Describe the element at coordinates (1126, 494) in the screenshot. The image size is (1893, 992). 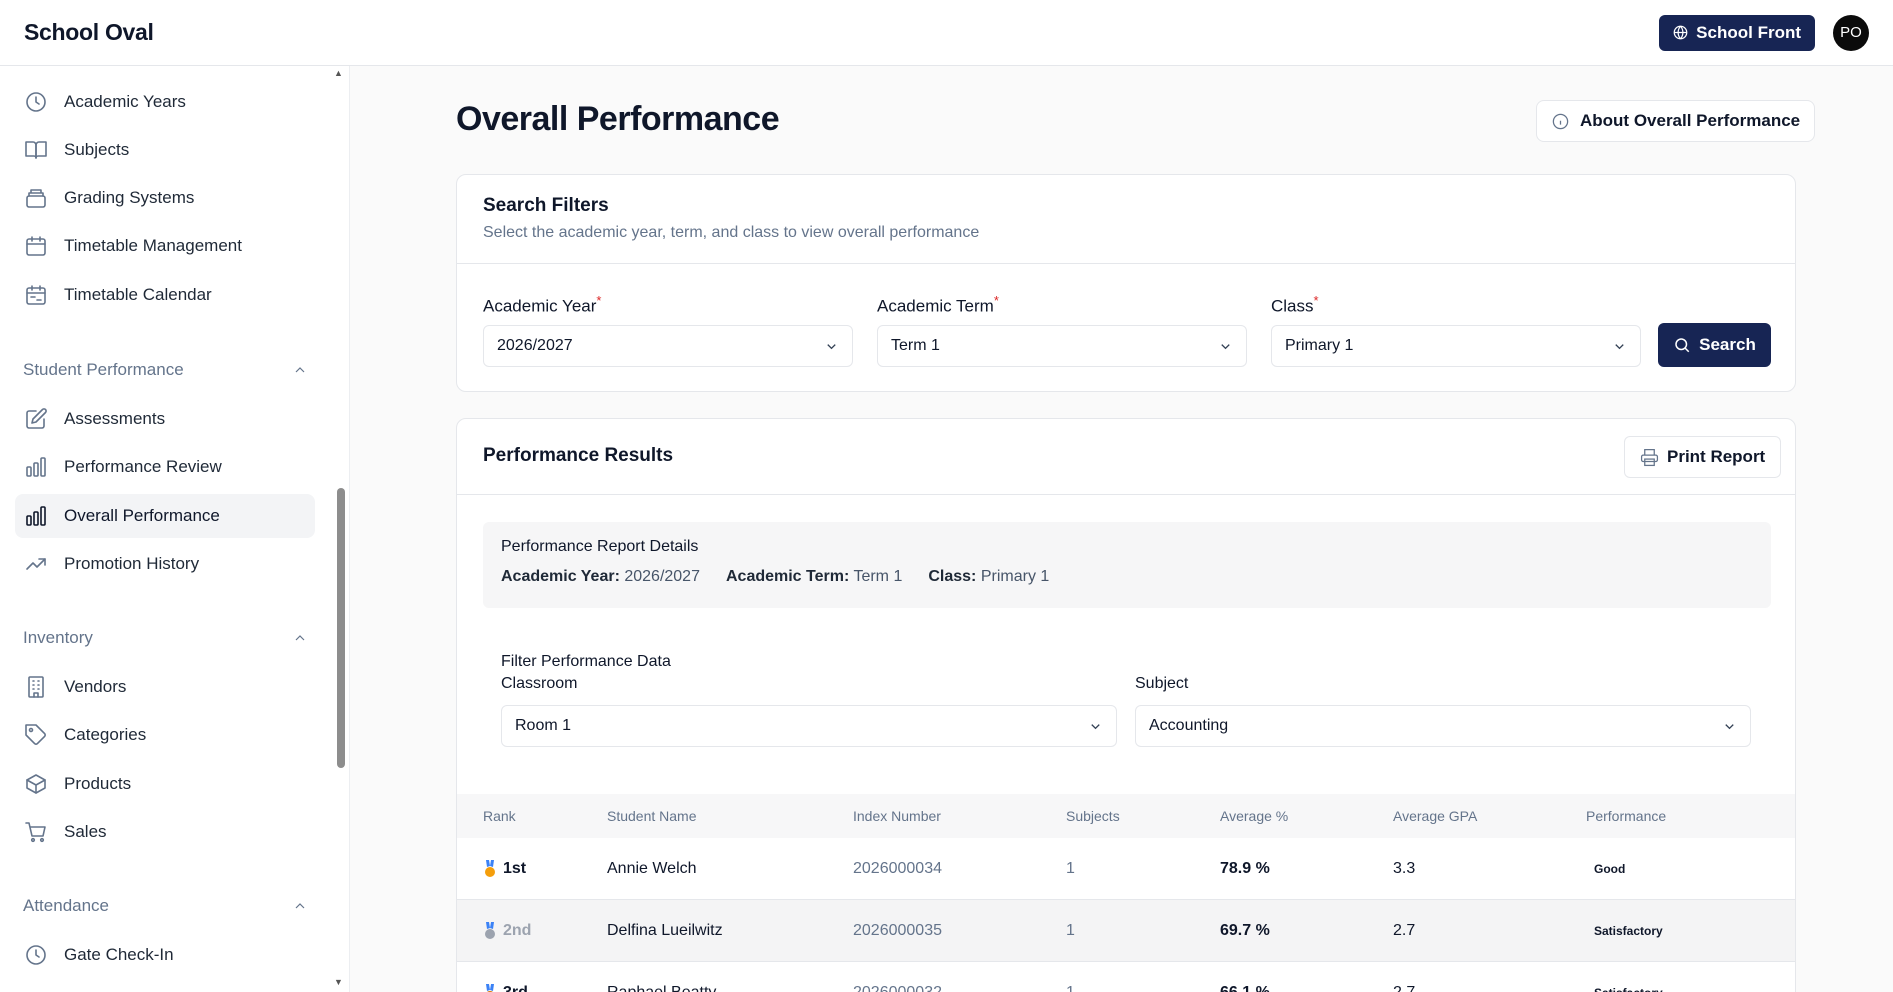
I see `divider` at that location.